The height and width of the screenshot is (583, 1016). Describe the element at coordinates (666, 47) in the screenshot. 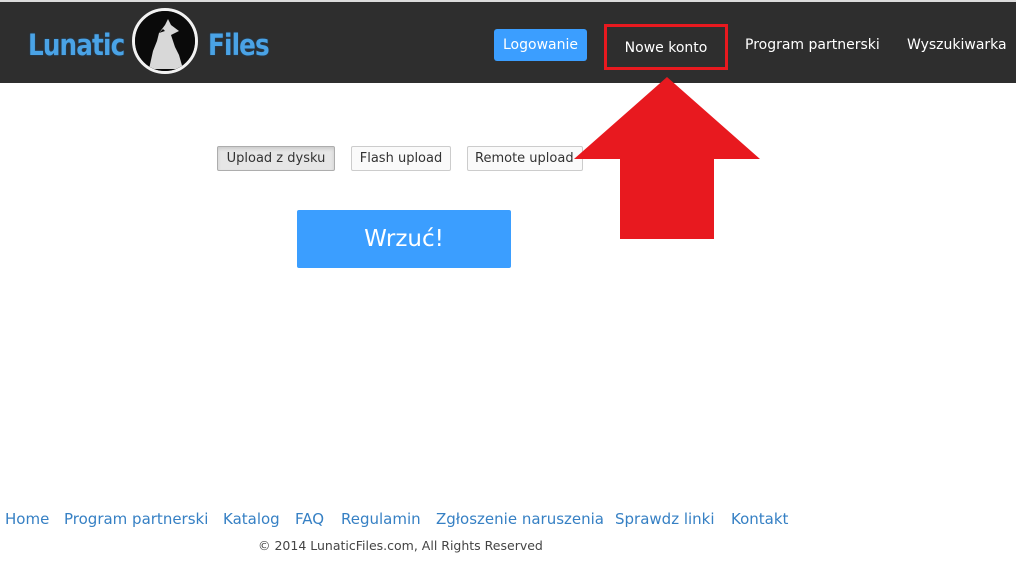

I see `new-account-link: Nowe konto` at that location.